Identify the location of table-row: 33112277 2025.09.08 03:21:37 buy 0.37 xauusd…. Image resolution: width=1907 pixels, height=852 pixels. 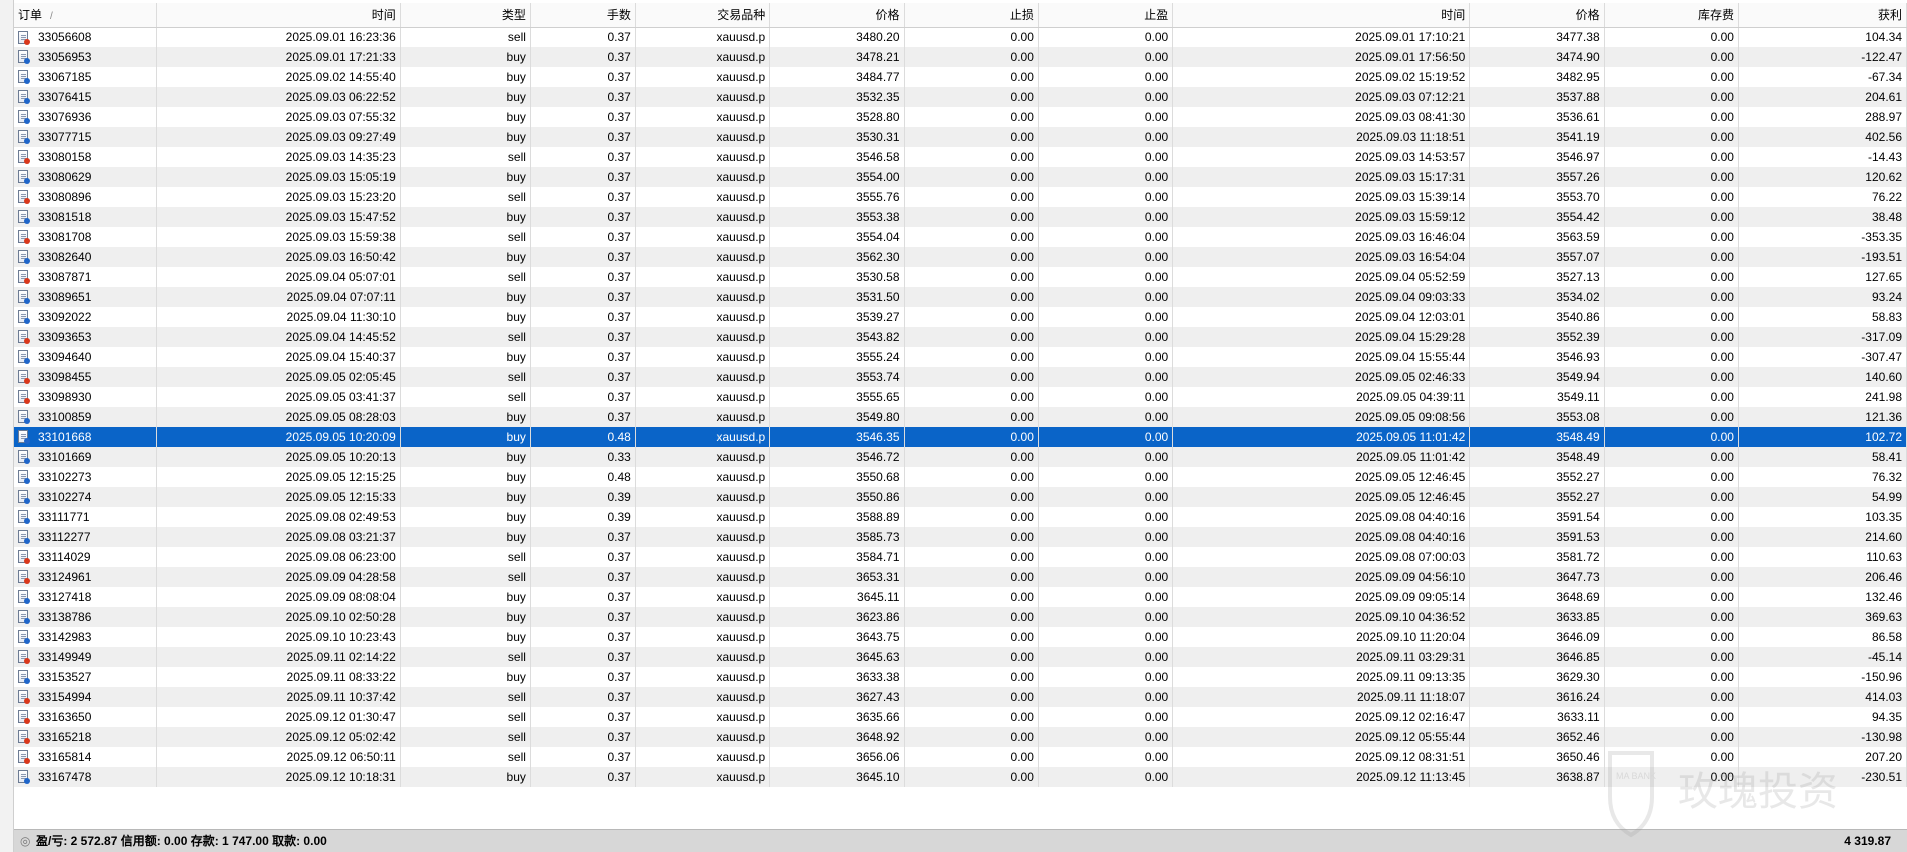
(960, 537).